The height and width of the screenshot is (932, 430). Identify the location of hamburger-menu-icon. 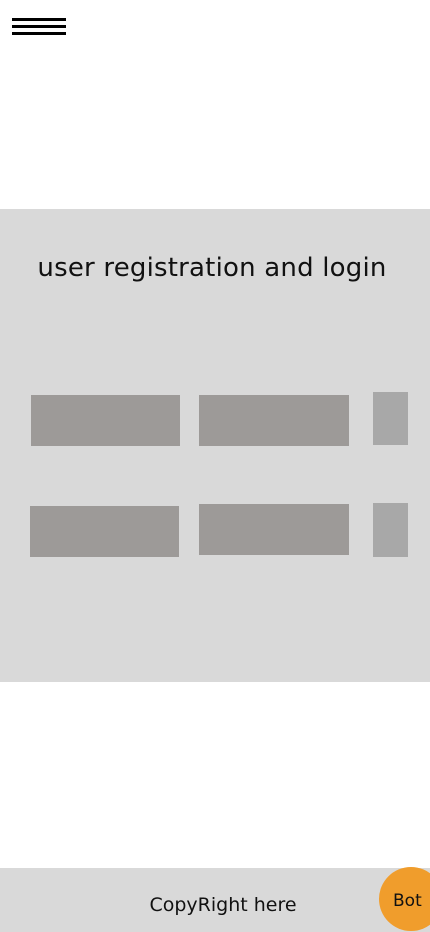
(39, 30).